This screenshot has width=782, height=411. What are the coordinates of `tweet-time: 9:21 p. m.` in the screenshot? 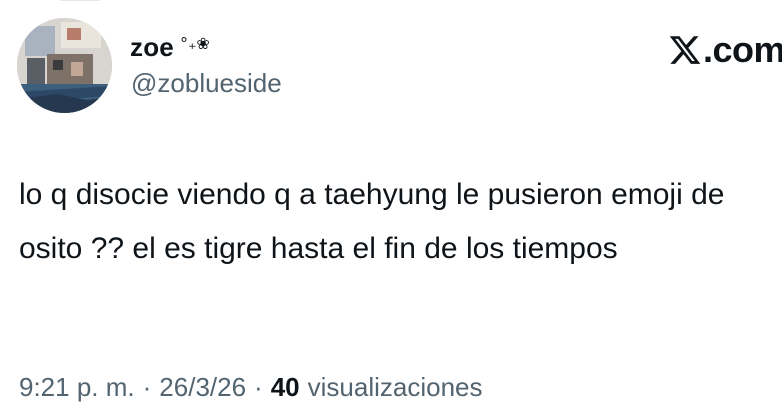 It's located at (77, 387).